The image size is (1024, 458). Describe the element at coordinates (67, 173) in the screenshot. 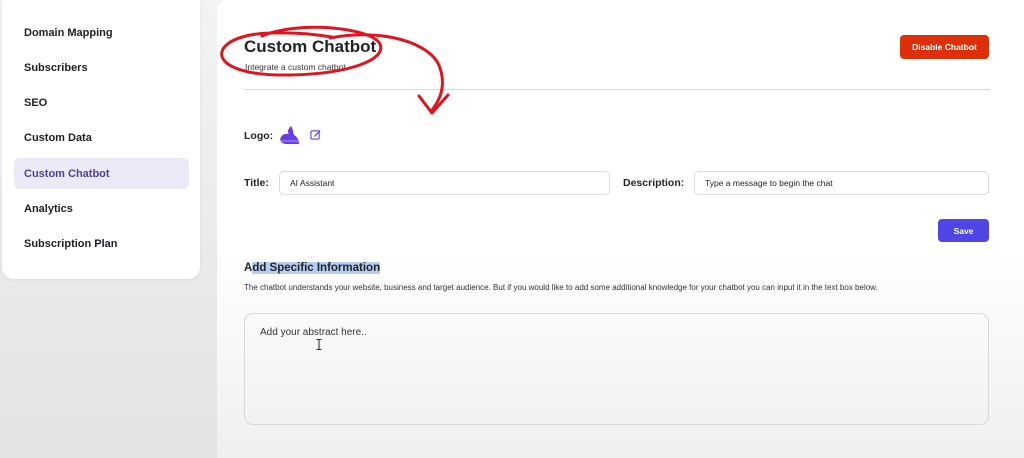

I see `sidebar-item-label: Custom Chatbot` at that location.